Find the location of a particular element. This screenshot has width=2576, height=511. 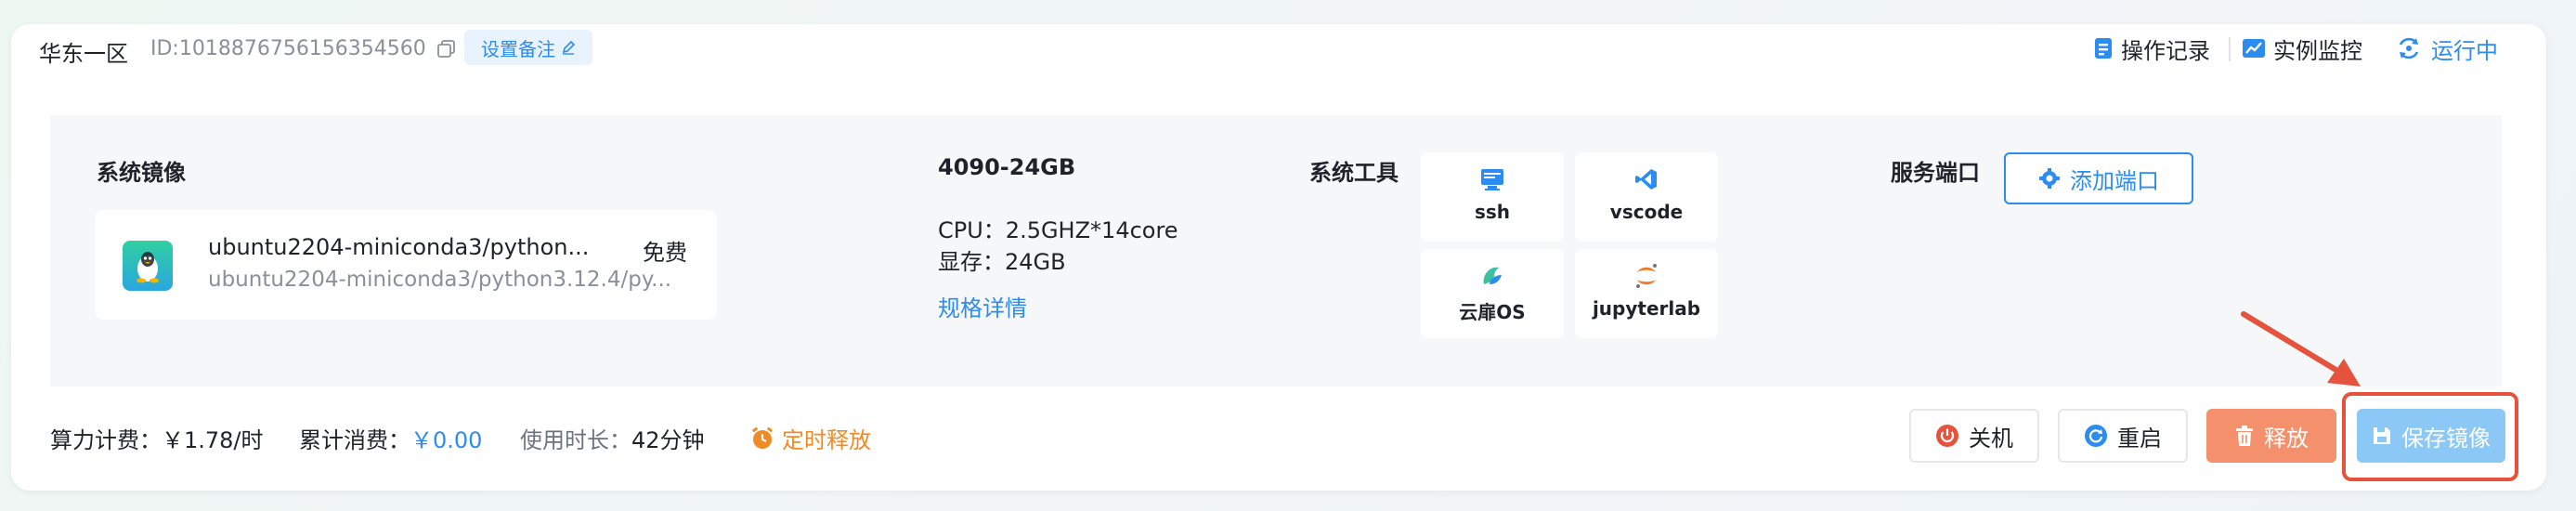

tool-label: 云扉OS is located at coordinates (1493, 312).